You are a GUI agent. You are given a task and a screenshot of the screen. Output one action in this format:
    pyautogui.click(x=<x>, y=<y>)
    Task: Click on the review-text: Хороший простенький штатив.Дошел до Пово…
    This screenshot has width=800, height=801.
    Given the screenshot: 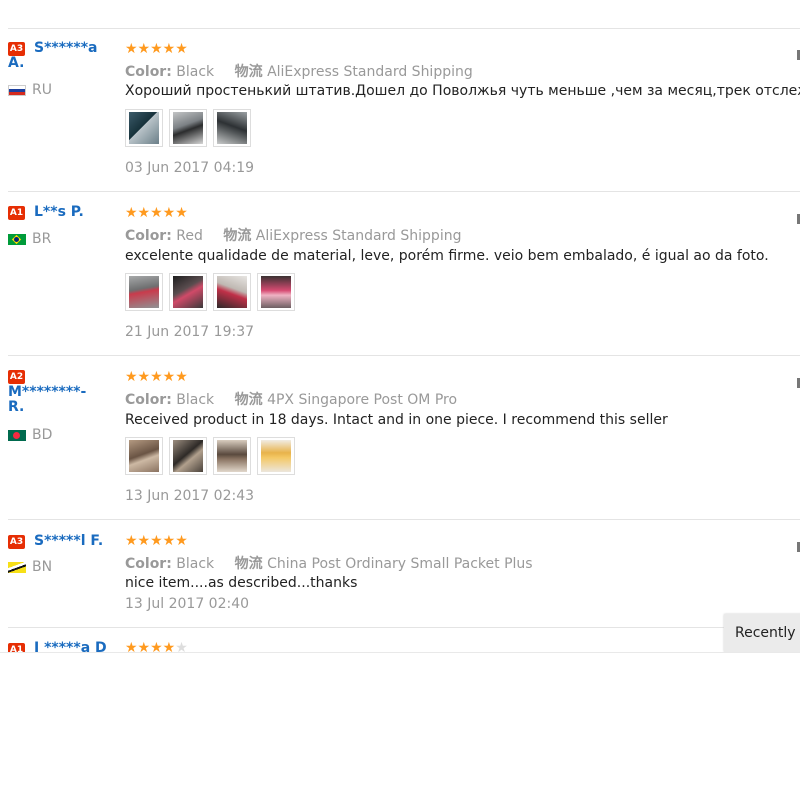 What is the action you would take?
    pyautogui.click(x=462, y=91)
    